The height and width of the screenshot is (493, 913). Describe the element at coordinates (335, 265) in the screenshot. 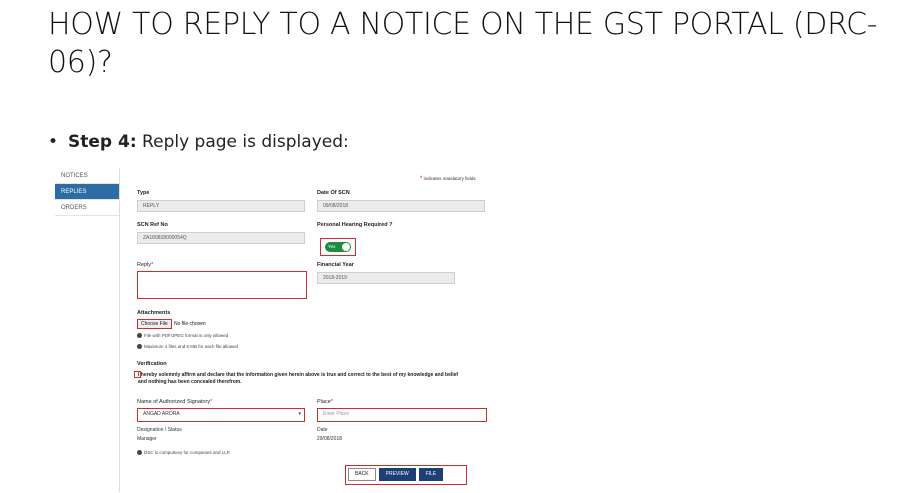

I see `fy-label: Financial Year` at that location.